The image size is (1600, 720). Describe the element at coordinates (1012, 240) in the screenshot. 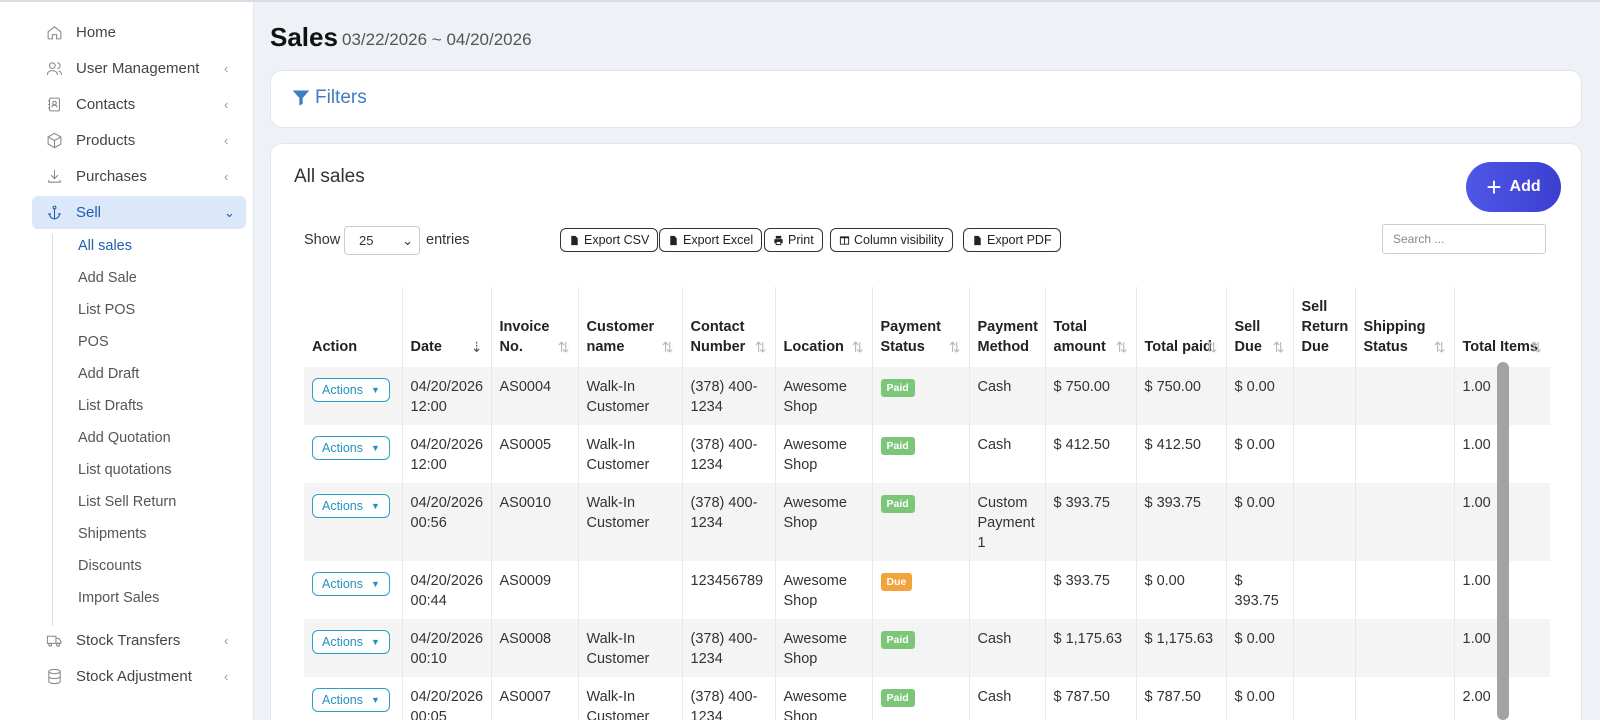

I see `export-pdf-button: Export PDF` at that location.